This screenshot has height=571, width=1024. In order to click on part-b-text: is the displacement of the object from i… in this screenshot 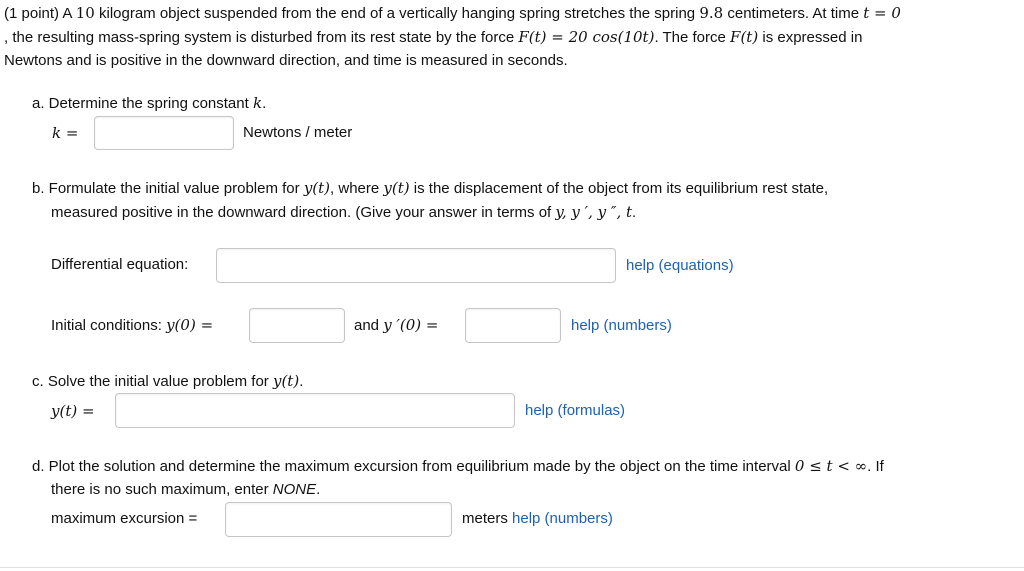, I will do `click(621, 188)`.